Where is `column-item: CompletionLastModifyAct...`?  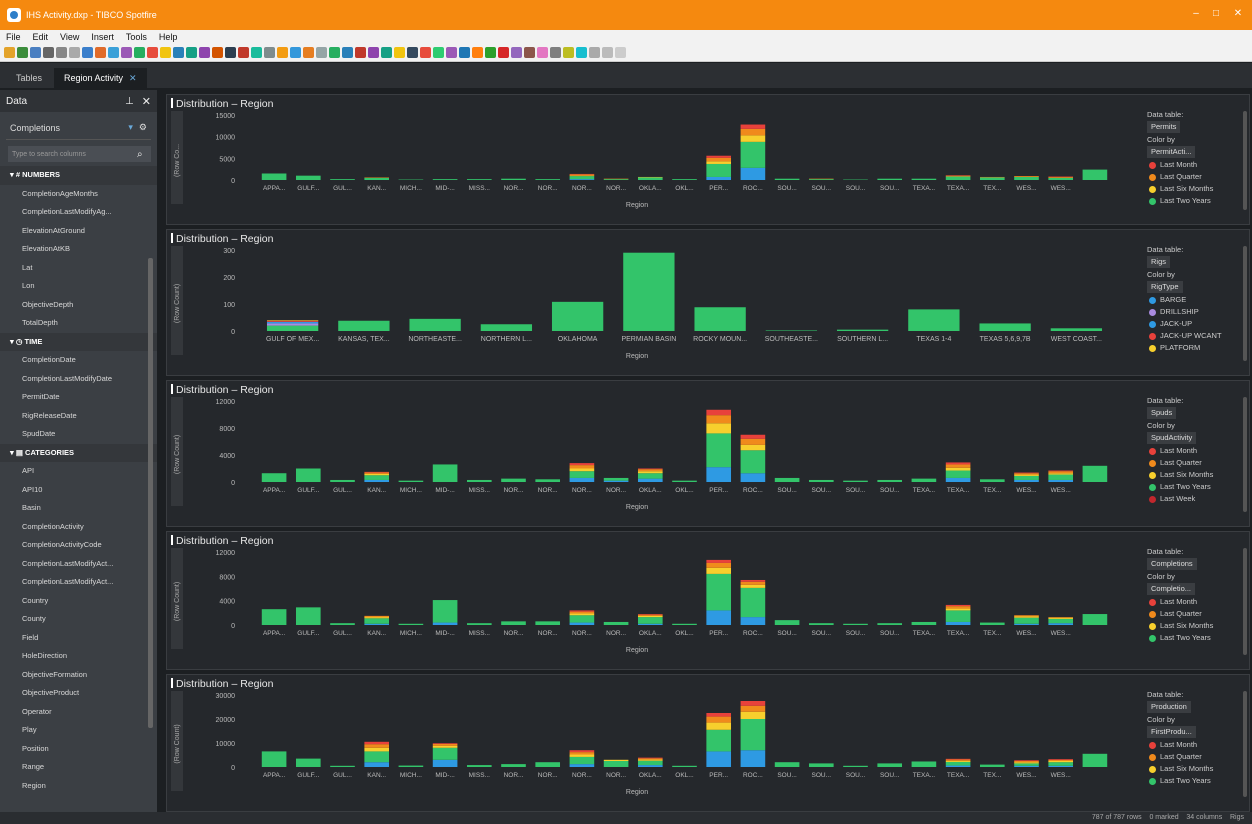
column-item: CompletionLastModifyAct... is located at coordinates (78, 582).